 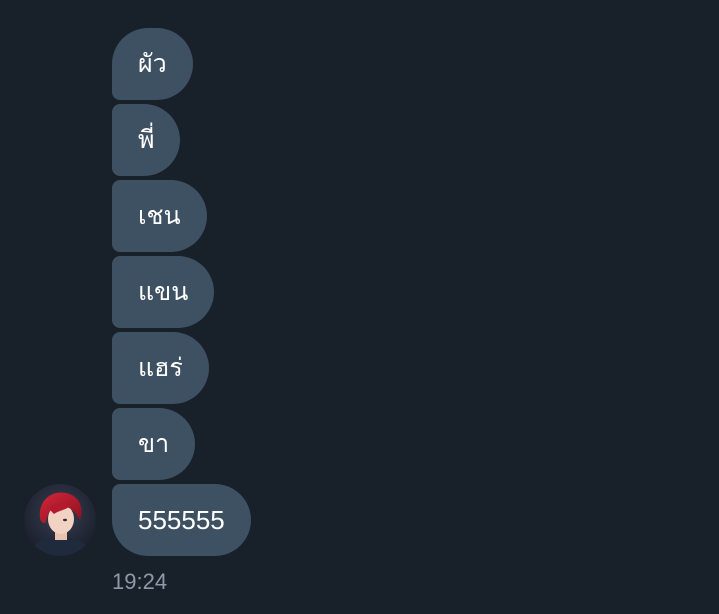 I want to click on message-text: แฮร่, so click(x=160, y=367).